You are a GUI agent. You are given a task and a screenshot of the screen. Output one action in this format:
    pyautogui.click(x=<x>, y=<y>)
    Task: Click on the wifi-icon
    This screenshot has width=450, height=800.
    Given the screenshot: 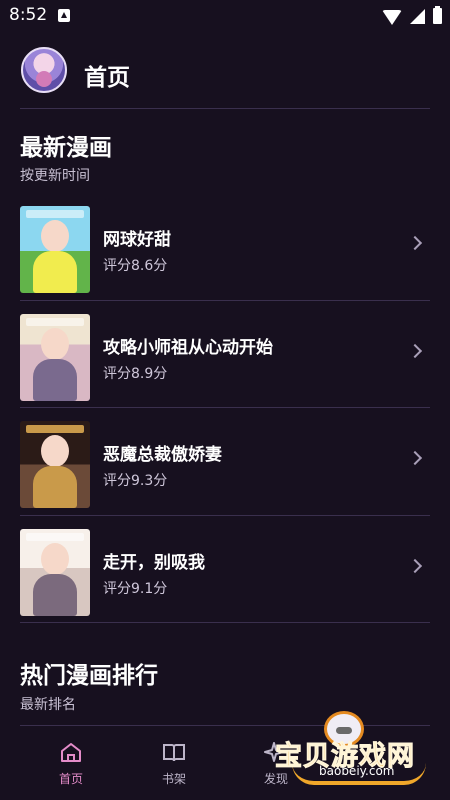 What is the action you would take?
    pyautogui.click(x=392, y=17)
    